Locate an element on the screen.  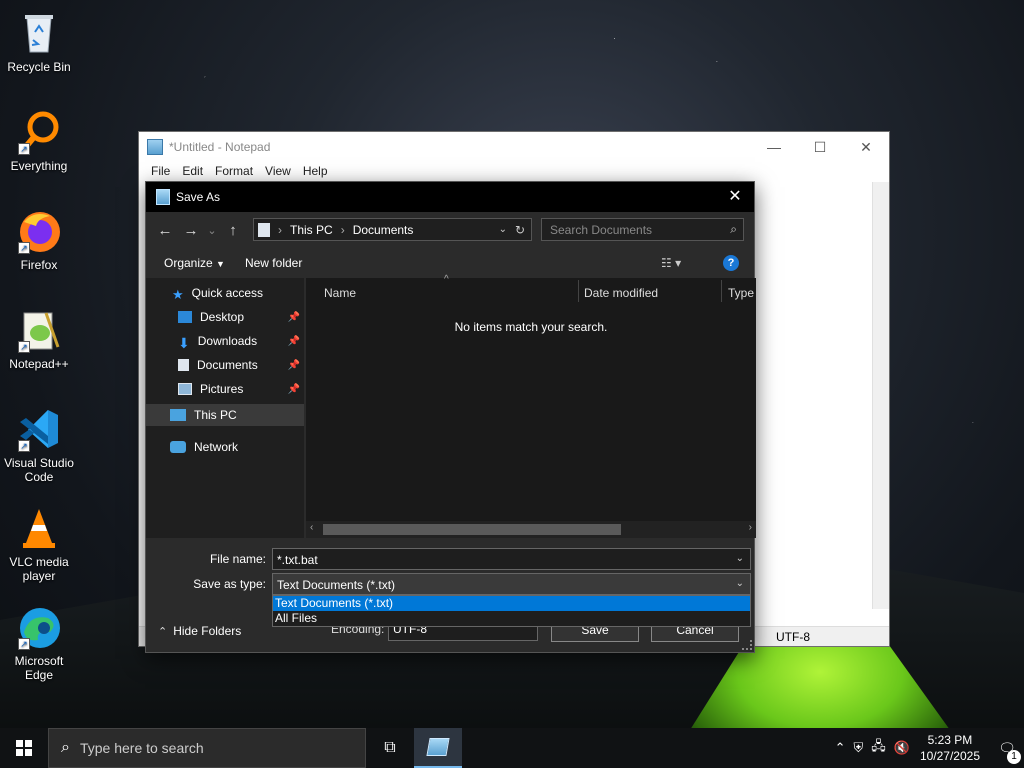
scroll-right-icon: › is located at coordinates (750, 527).